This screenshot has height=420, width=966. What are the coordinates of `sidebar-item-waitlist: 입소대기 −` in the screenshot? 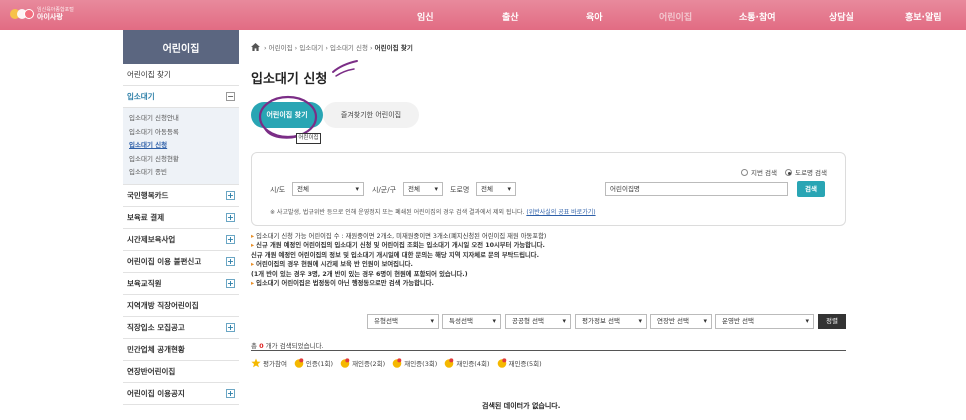 It's located at (181, 97).